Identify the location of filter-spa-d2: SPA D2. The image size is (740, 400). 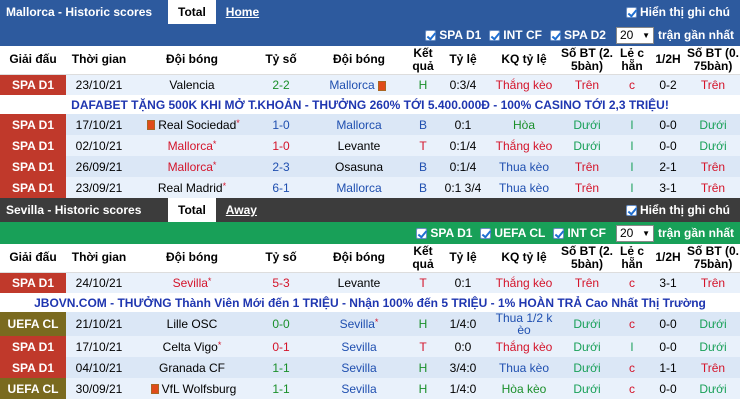
(577, 35).